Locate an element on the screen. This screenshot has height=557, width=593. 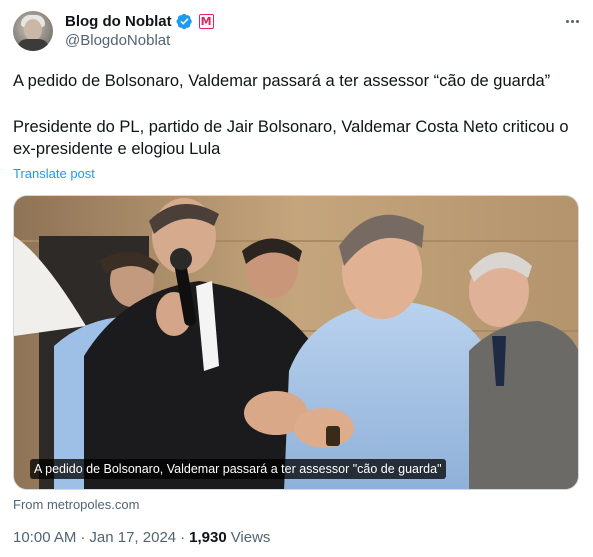
avatar is located at coordinates (33, 31).